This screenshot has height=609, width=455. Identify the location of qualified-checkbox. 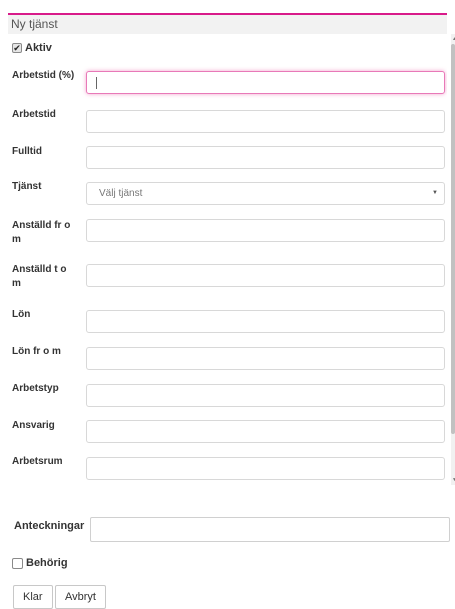
(17, 563).